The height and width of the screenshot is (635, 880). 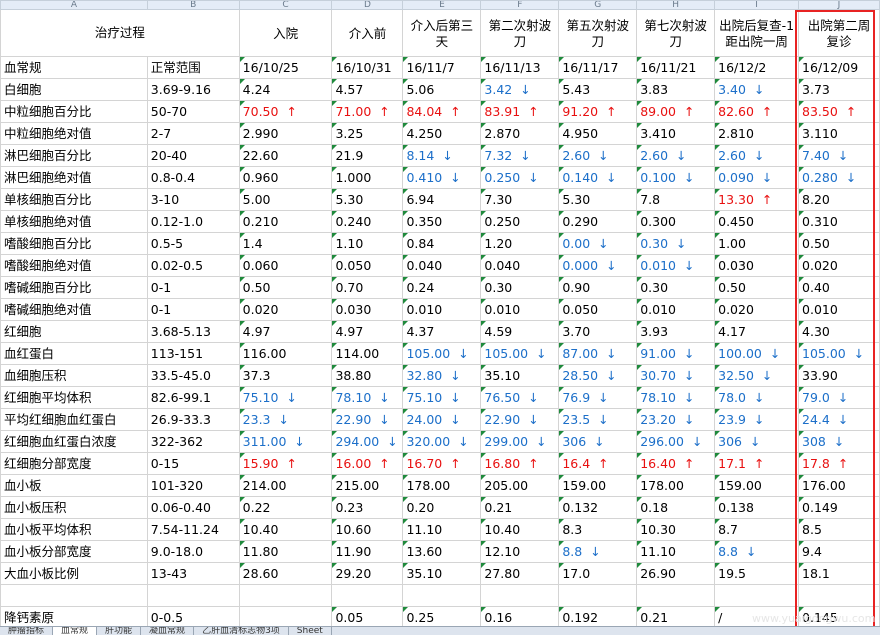 I want to click on range-cell: 26.9-33.3, so click(x=193, y=419).